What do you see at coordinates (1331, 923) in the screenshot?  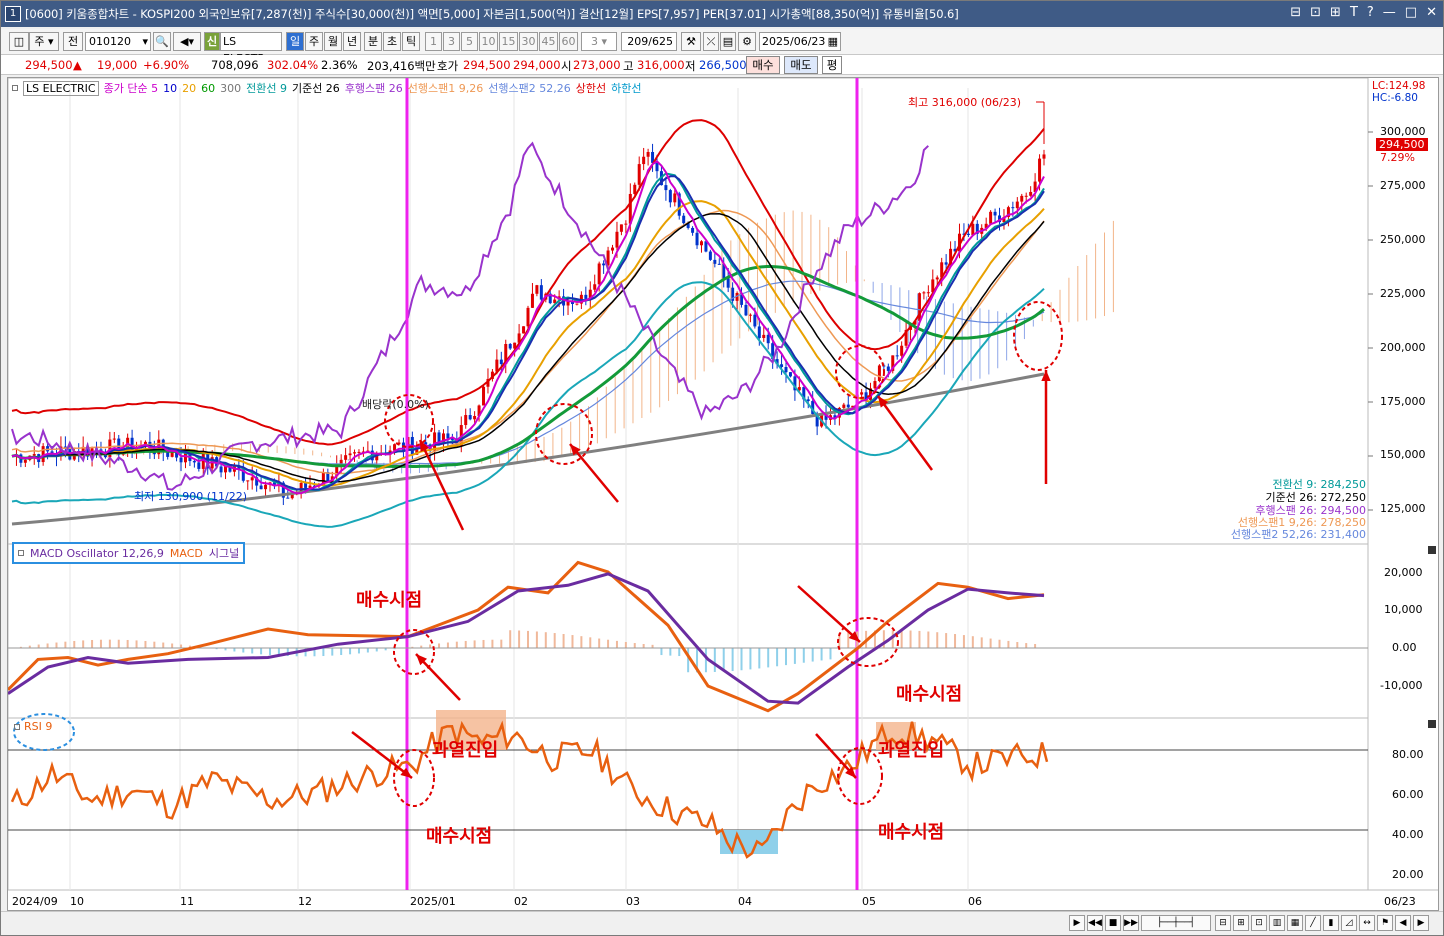 I see `candle-icon: ▮` at bounding box center [1331, 923].